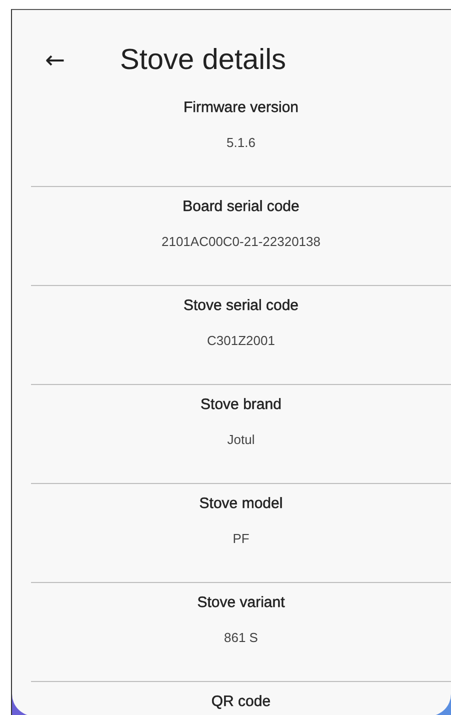 This screenshot has width=451, height=715. What do you see at coordinates (240, 241) in the screenshot?
I see `detail-value: 2101AC00C0-21-22320138` at bounding box center [240, 241].